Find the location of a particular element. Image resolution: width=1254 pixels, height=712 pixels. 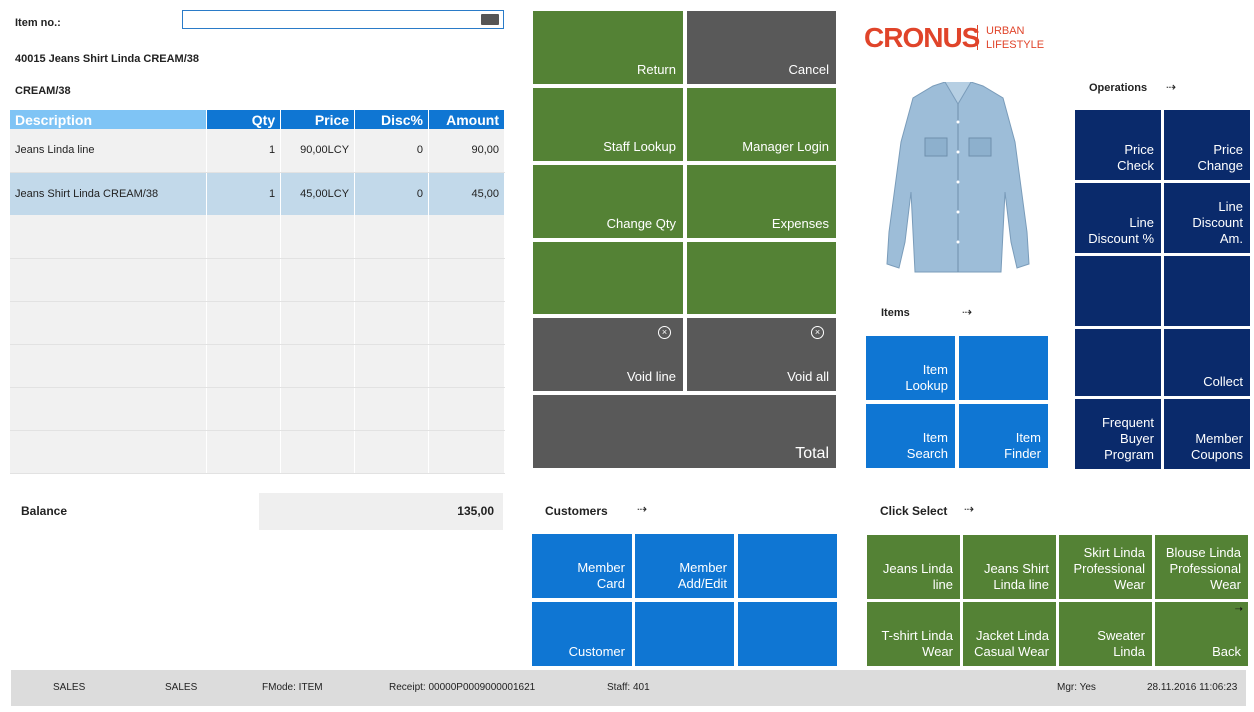

customer-button: Customer is located at coordinates (582, 634).